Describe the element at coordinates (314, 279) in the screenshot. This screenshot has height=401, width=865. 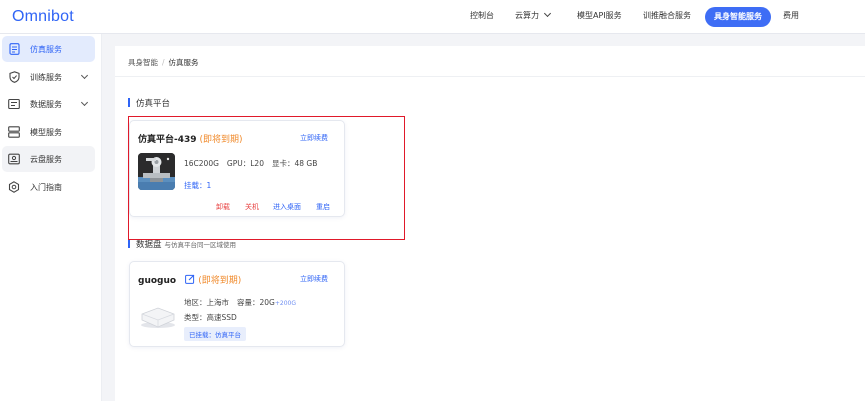
I see `renew-button: 立即续费` at that location.